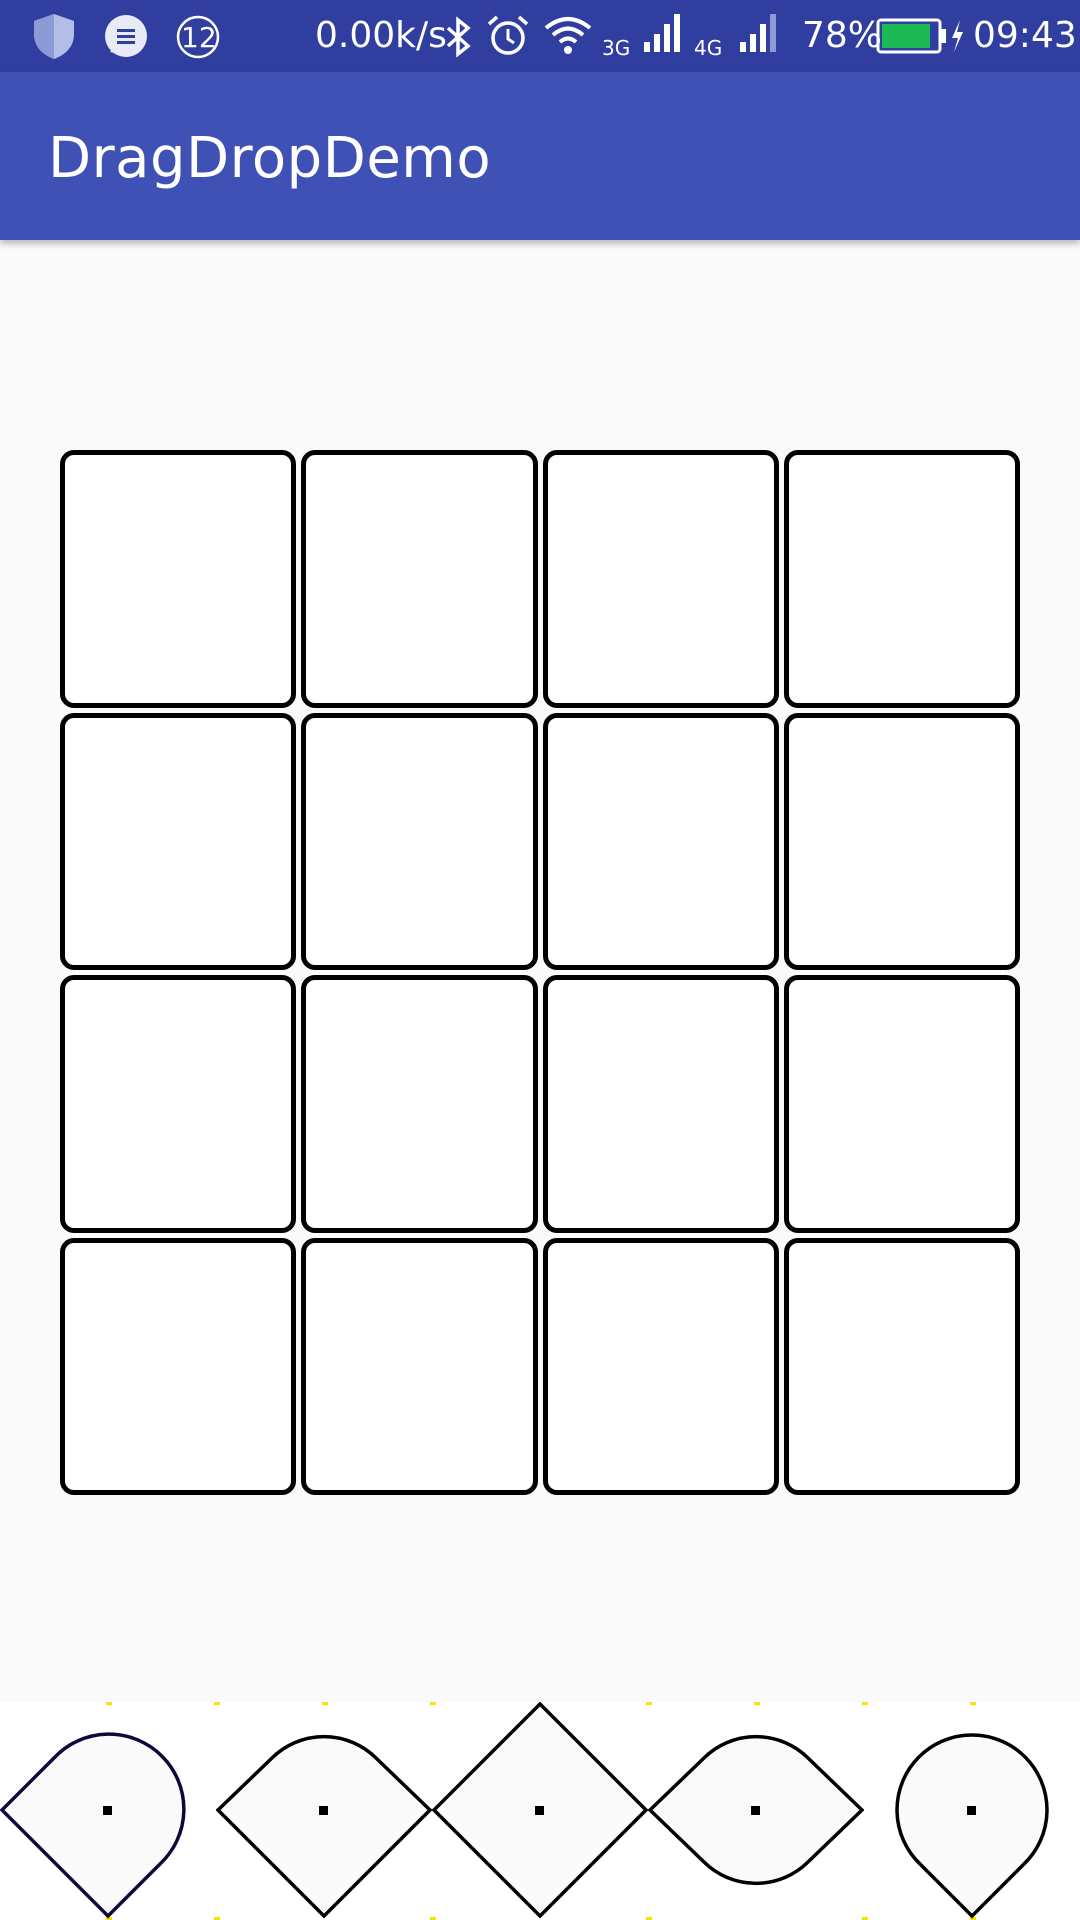  I want to click on network-3g-label: 3G, so click(616, 48).